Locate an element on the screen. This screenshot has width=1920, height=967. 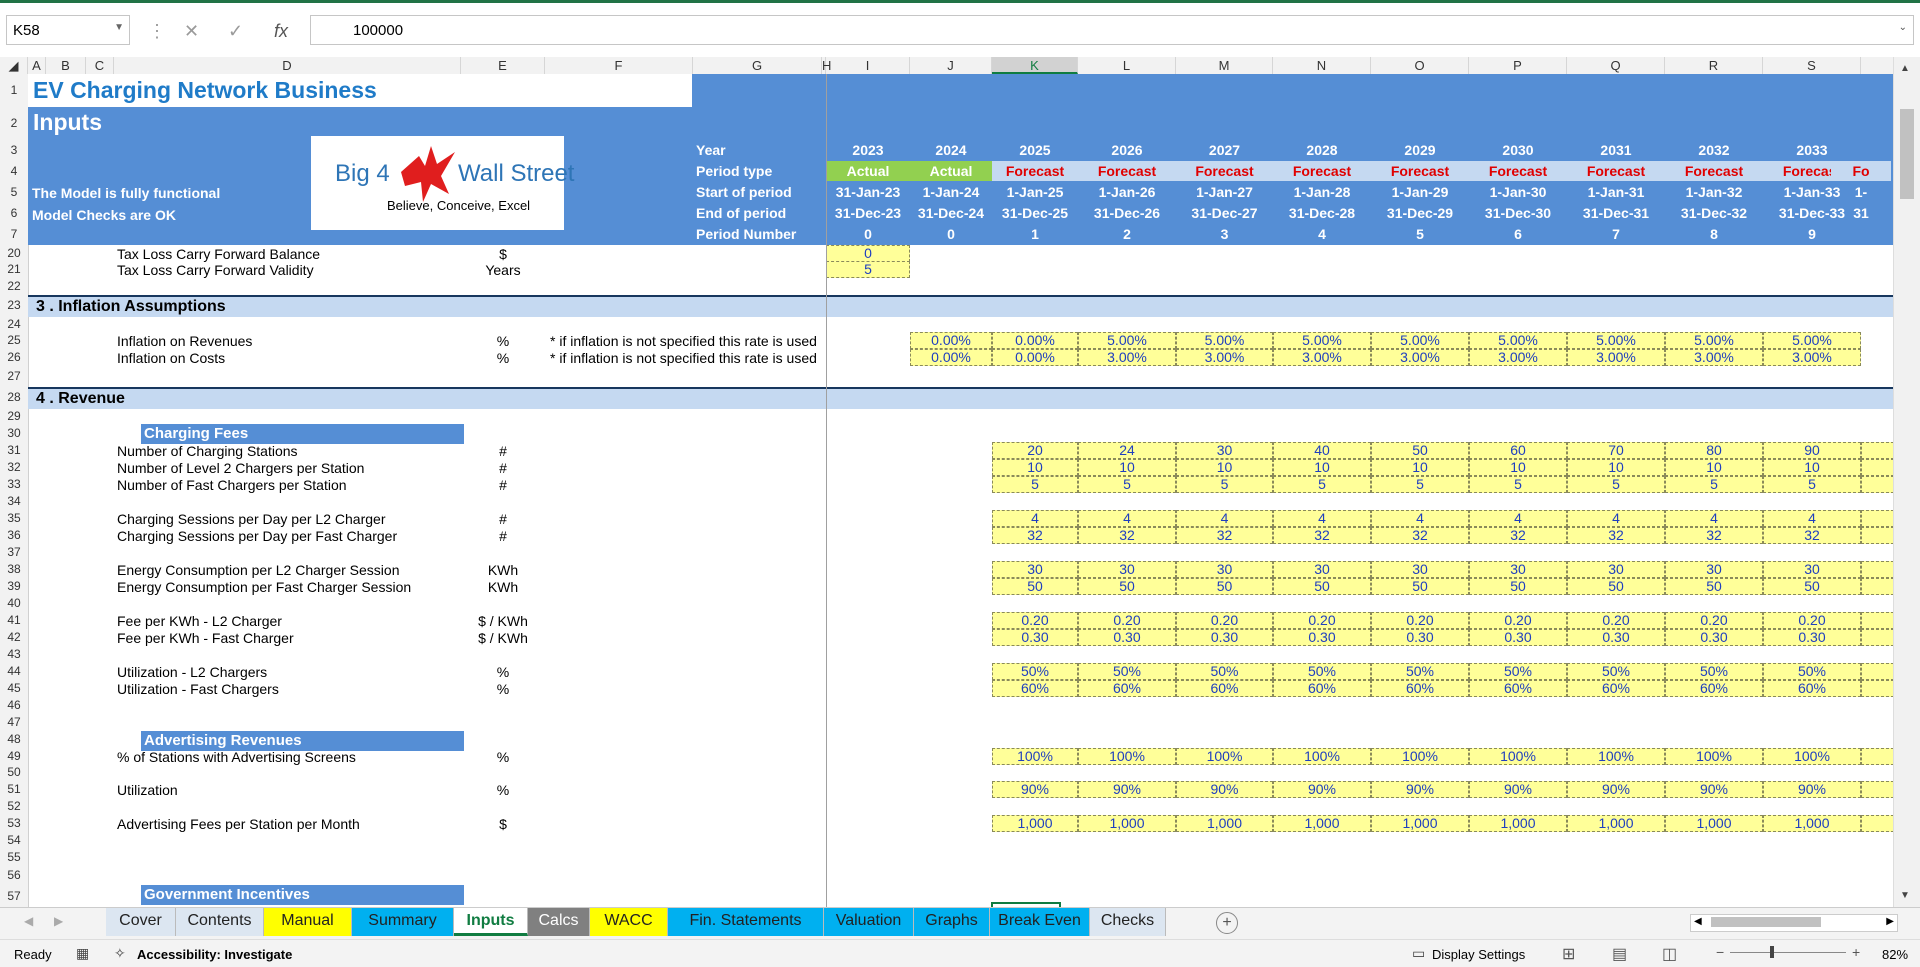
revenue-input-cell: 20 is located at coordinates (1035, 450).